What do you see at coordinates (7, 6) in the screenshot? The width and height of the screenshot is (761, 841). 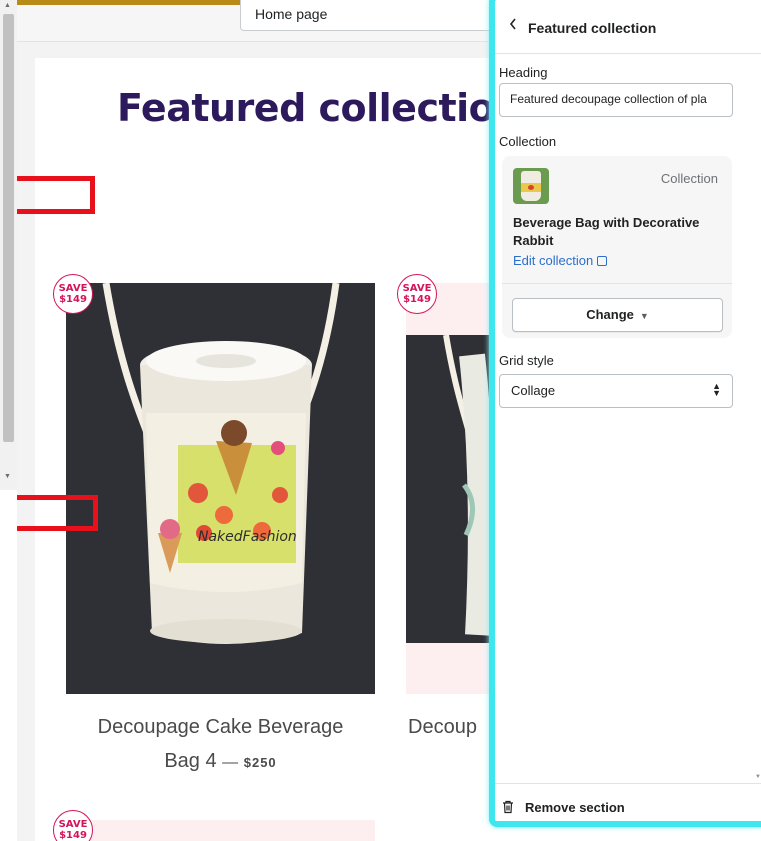 I see `scroll-up-arrow-icon: ▲` at bounding box center [7, 6].